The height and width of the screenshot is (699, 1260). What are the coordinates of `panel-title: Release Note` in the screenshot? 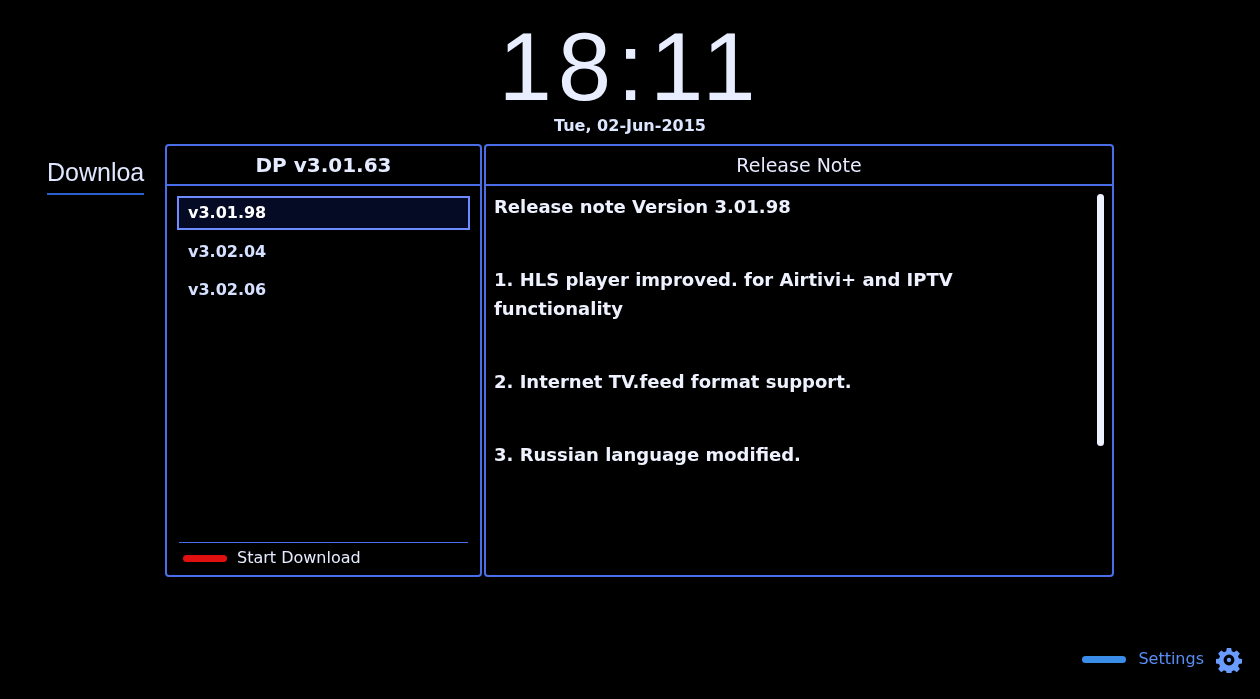 It's located at (799, 166).